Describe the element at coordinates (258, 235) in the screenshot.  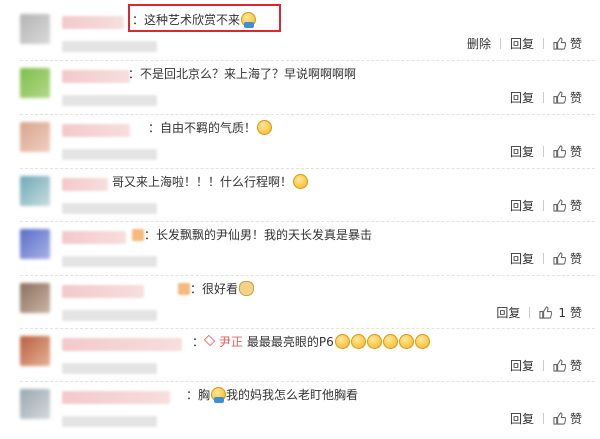
I see `comment-body: ：长发飘飘的尹仙男！我的天长发真是暴击` at that location.